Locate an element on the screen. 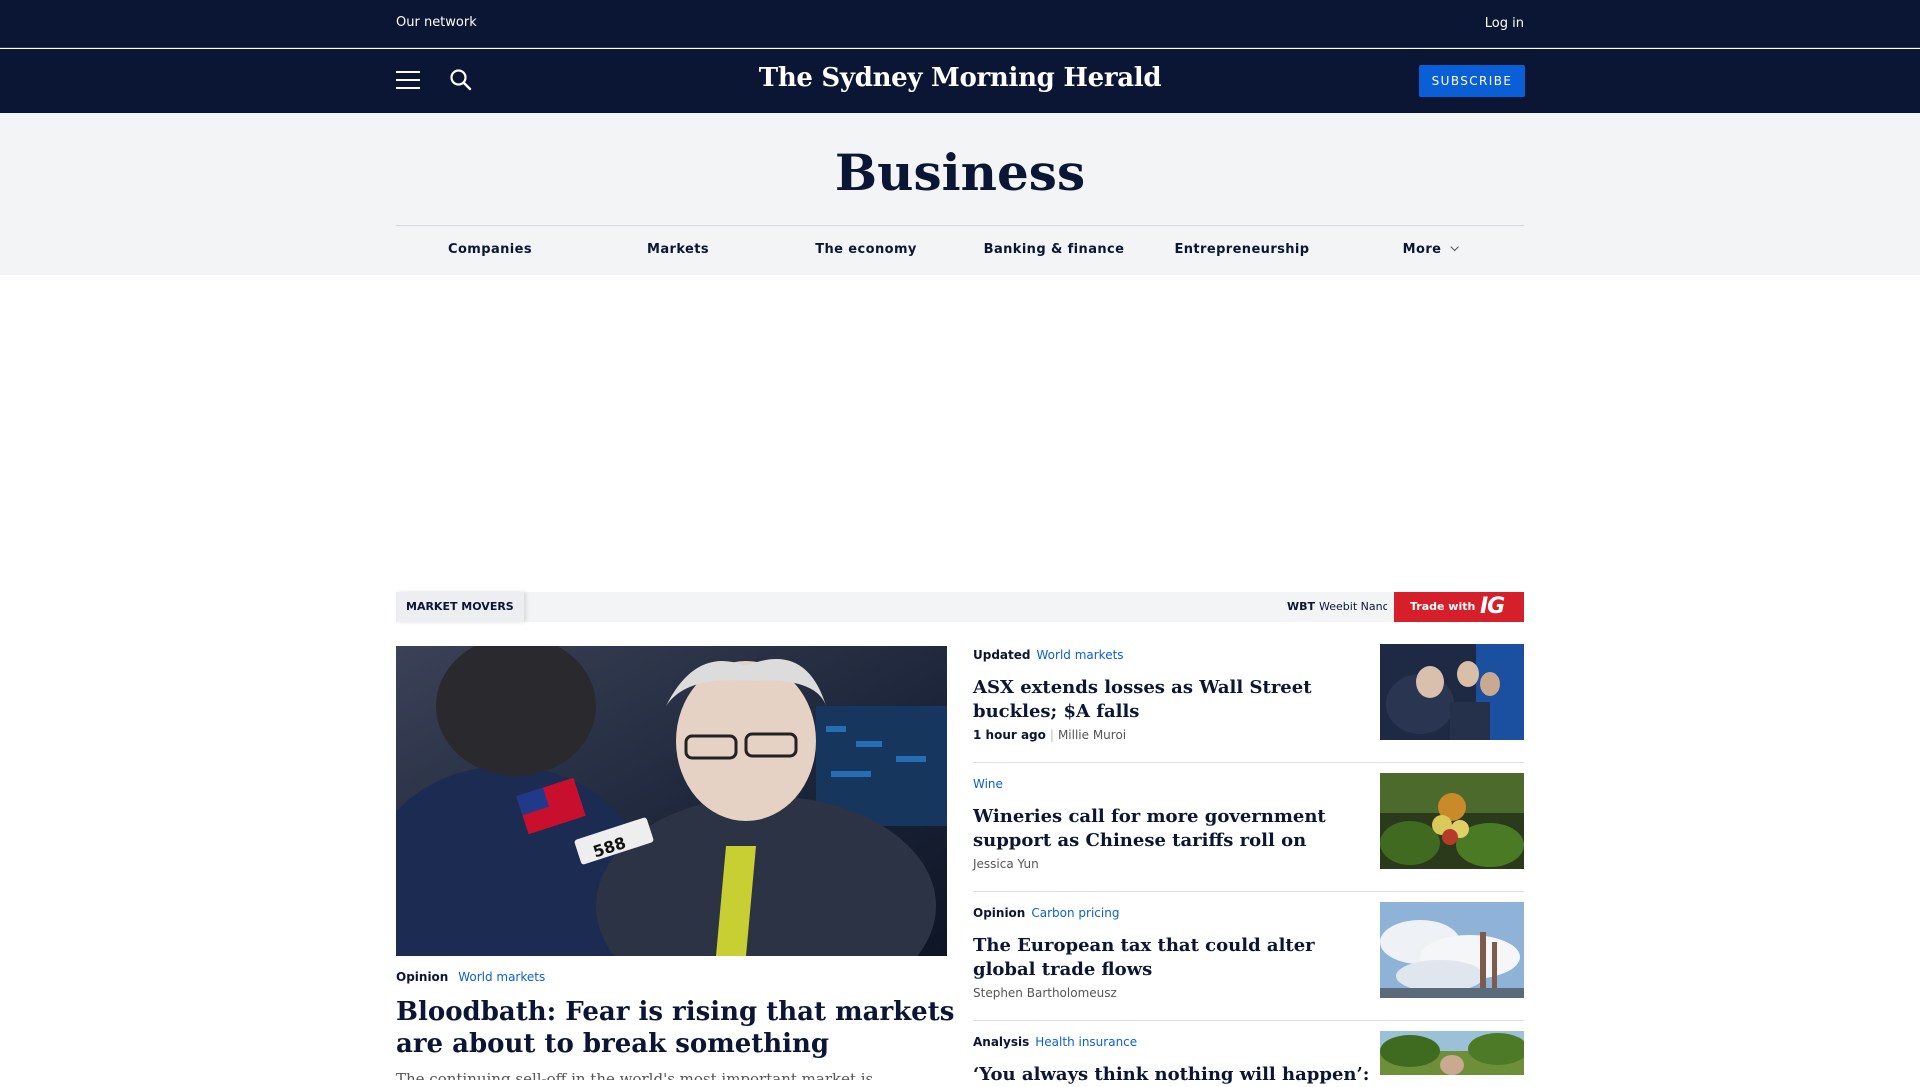 The image size is (1920, 1087). story-tag: Health insurance is located at coordinates (1086, 1042).